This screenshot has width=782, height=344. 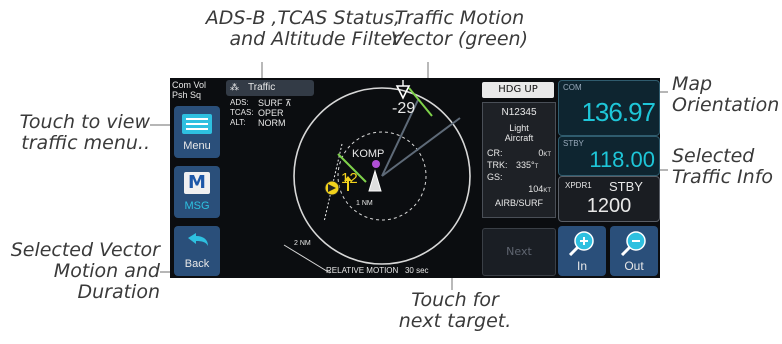 I want to click on back-label: Back, so click(x=197, y=264).